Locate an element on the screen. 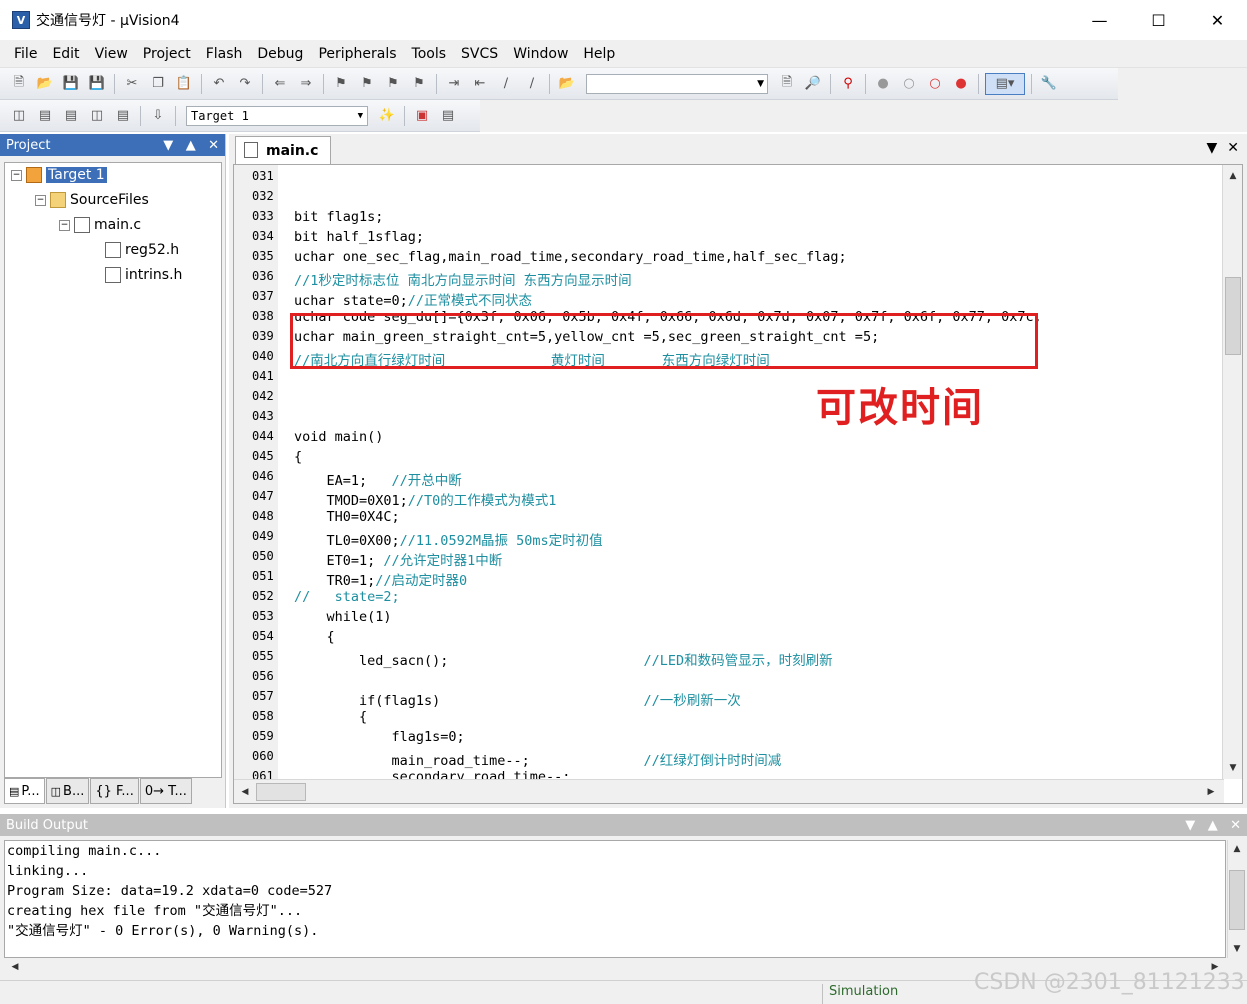  fold-margin is located at coordinates (284, 472).